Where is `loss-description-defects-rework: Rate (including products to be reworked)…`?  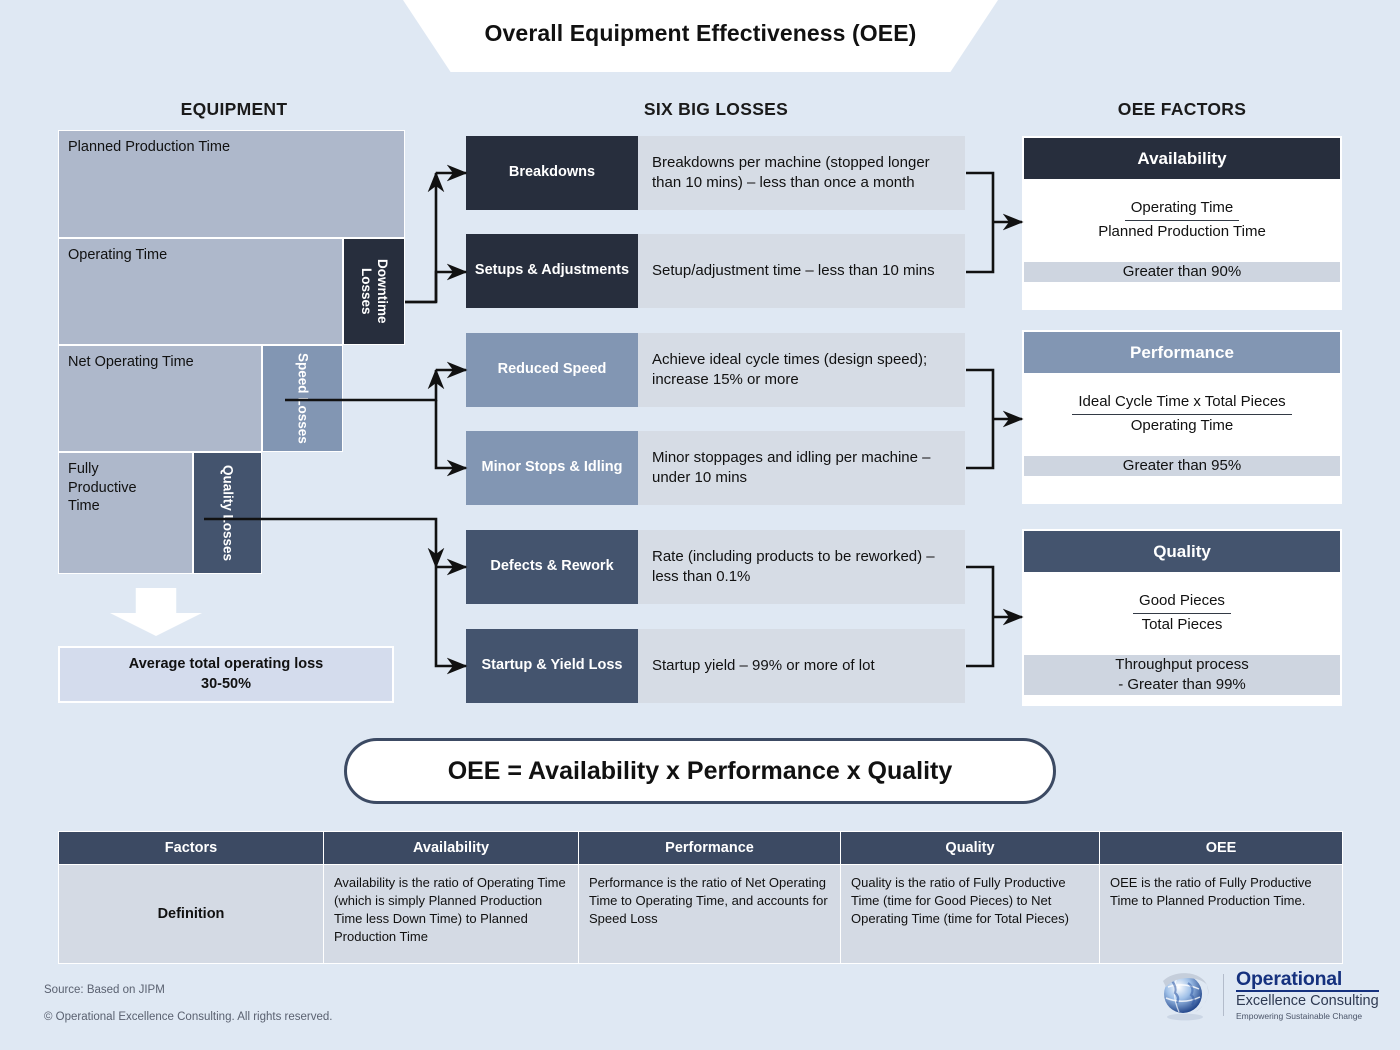
loss-description-defects-rework: Rate (including products to be reworked)… is located at coordinates (801, 567).